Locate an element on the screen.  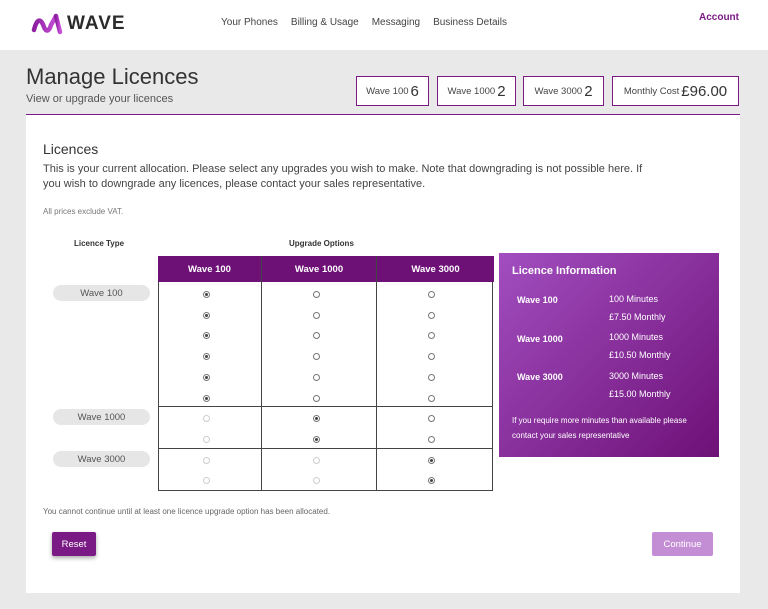
info-name: Wave 3000 is located at coordinates (540, 377).